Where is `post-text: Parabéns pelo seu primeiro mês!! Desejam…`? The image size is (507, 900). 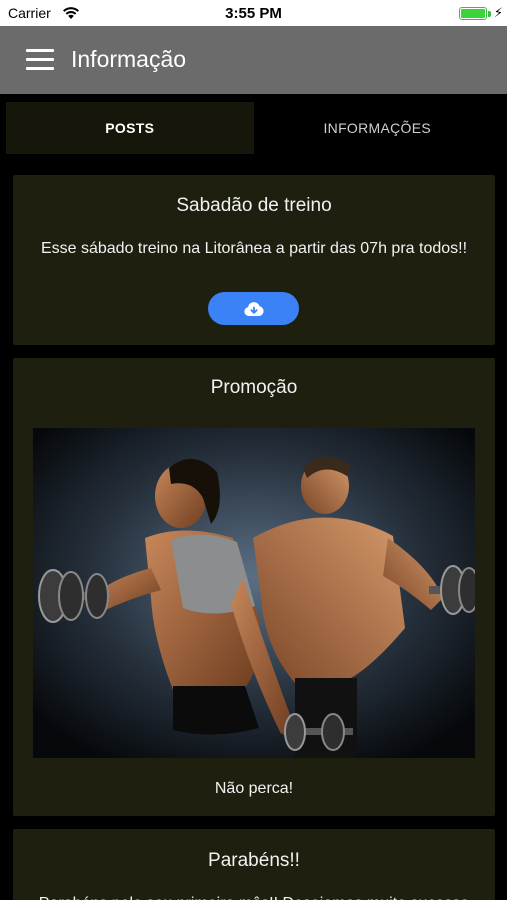 post-text: Parabéns pelo seu primeiro mês!! Desejam… is located at coordinates (254, 895).